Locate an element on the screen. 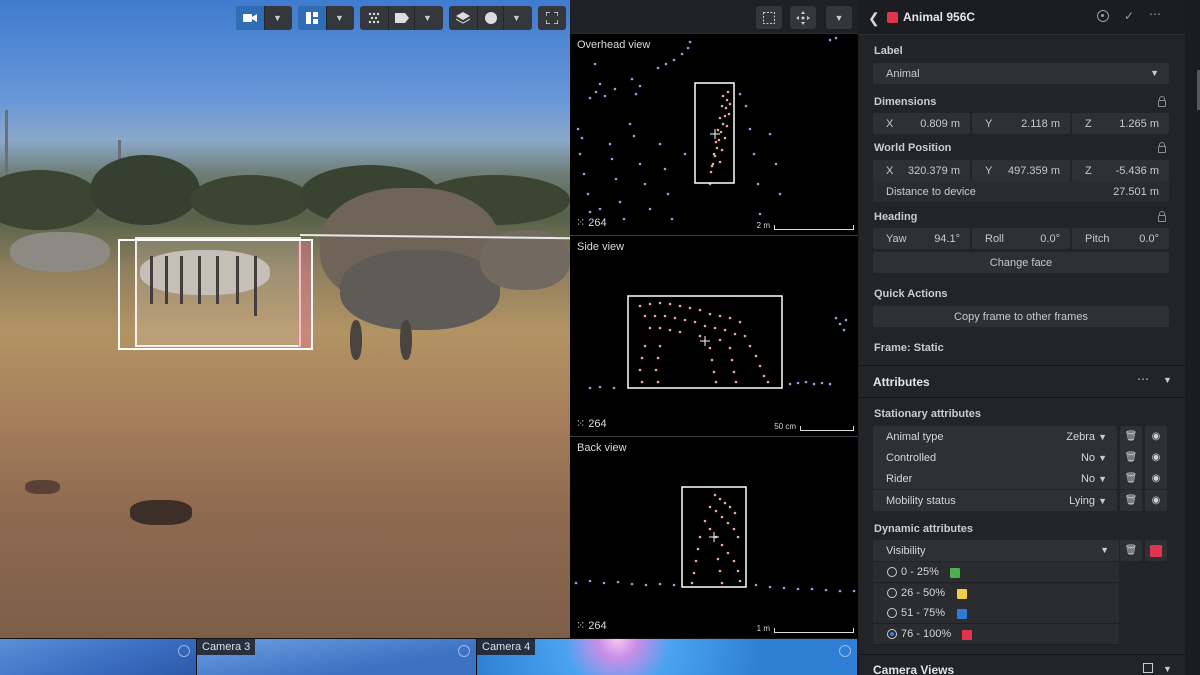 The width and height of the screenshot is (1200, 675). visibility-select: Visibility ▼ is located at coordinates (996, 550).